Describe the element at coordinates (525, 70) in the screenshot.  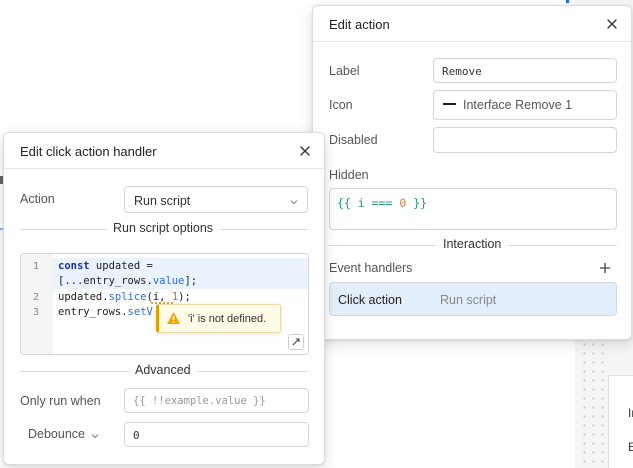
I see `label-input: Remove` at that location.